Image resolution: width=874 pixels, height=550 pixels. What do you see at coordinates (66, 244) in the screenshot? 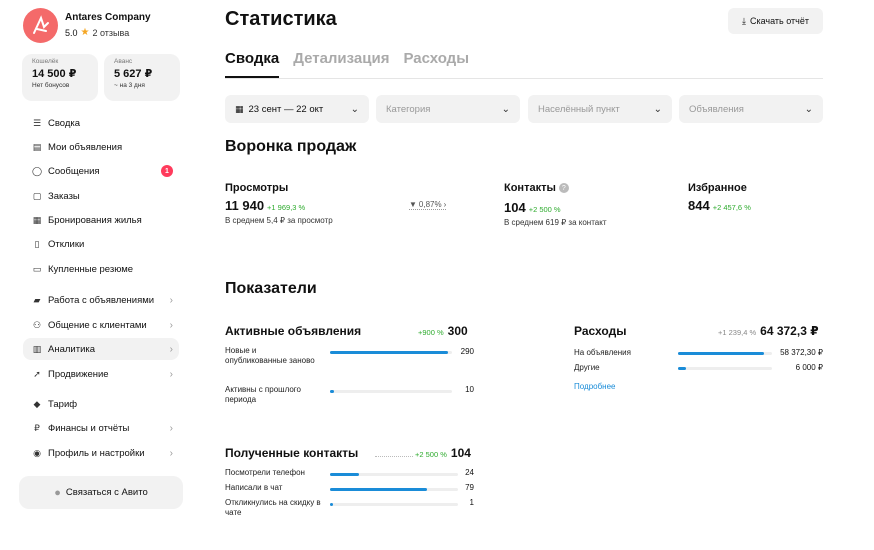
I see `sidebar-item-label: Отклики` at bounding box center [66, 244].